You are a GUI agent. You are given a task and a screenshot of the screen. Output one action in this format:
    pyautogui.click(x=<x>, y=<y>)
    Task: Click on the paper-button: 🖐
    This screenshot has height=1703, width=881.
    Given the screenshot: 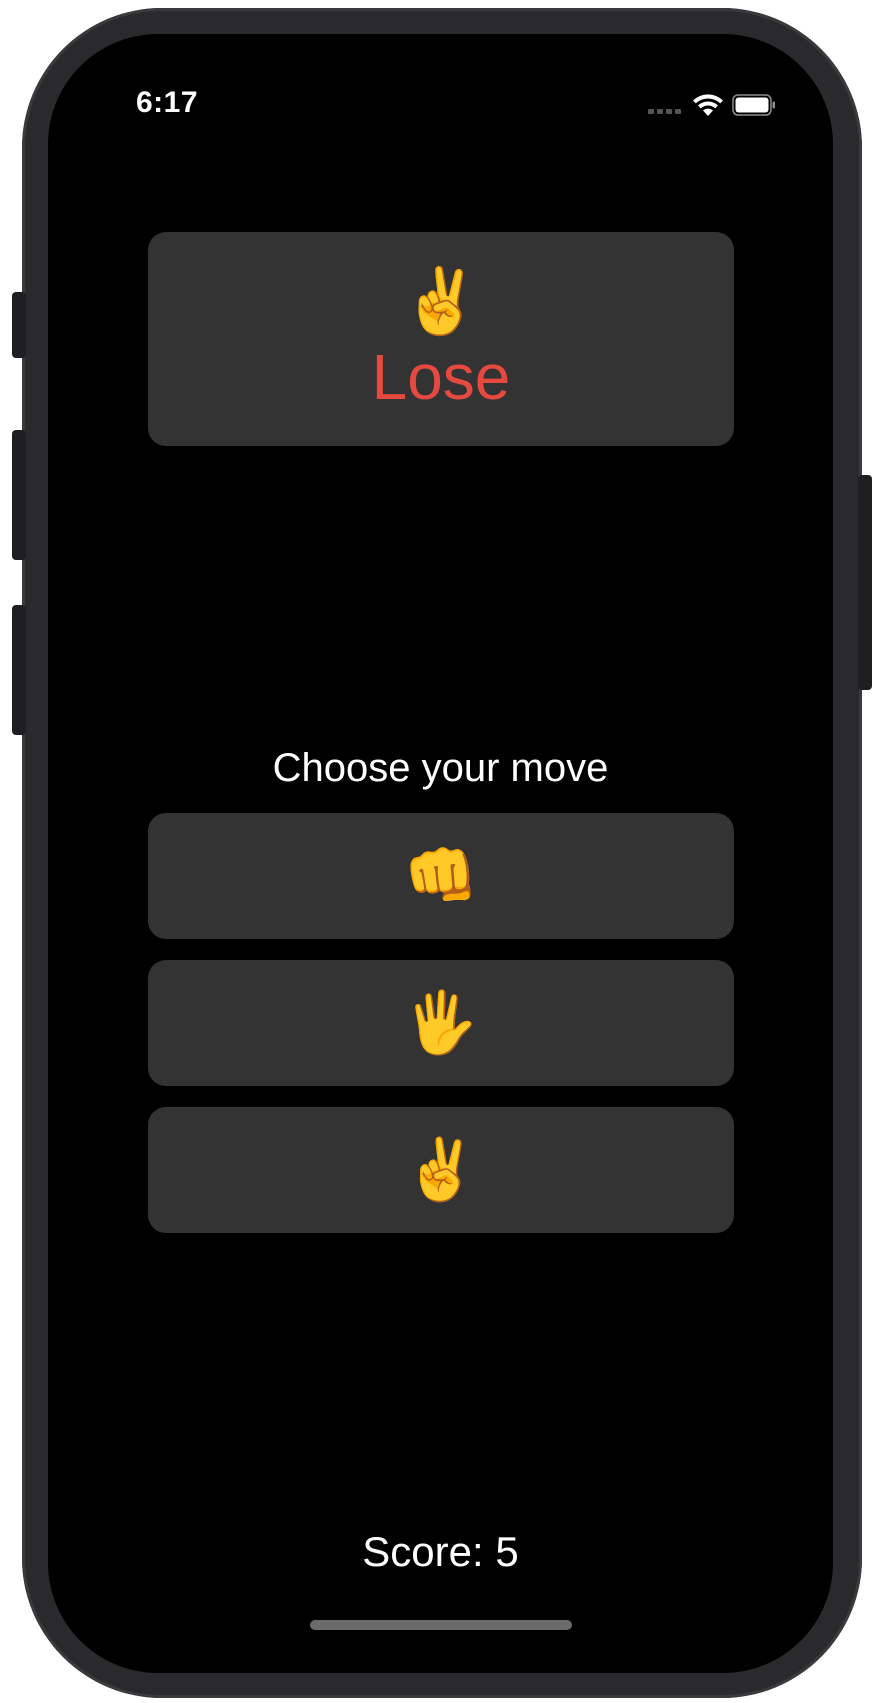 What is the action you would take?
    pyautogui.click(x=441, y=1023)
    